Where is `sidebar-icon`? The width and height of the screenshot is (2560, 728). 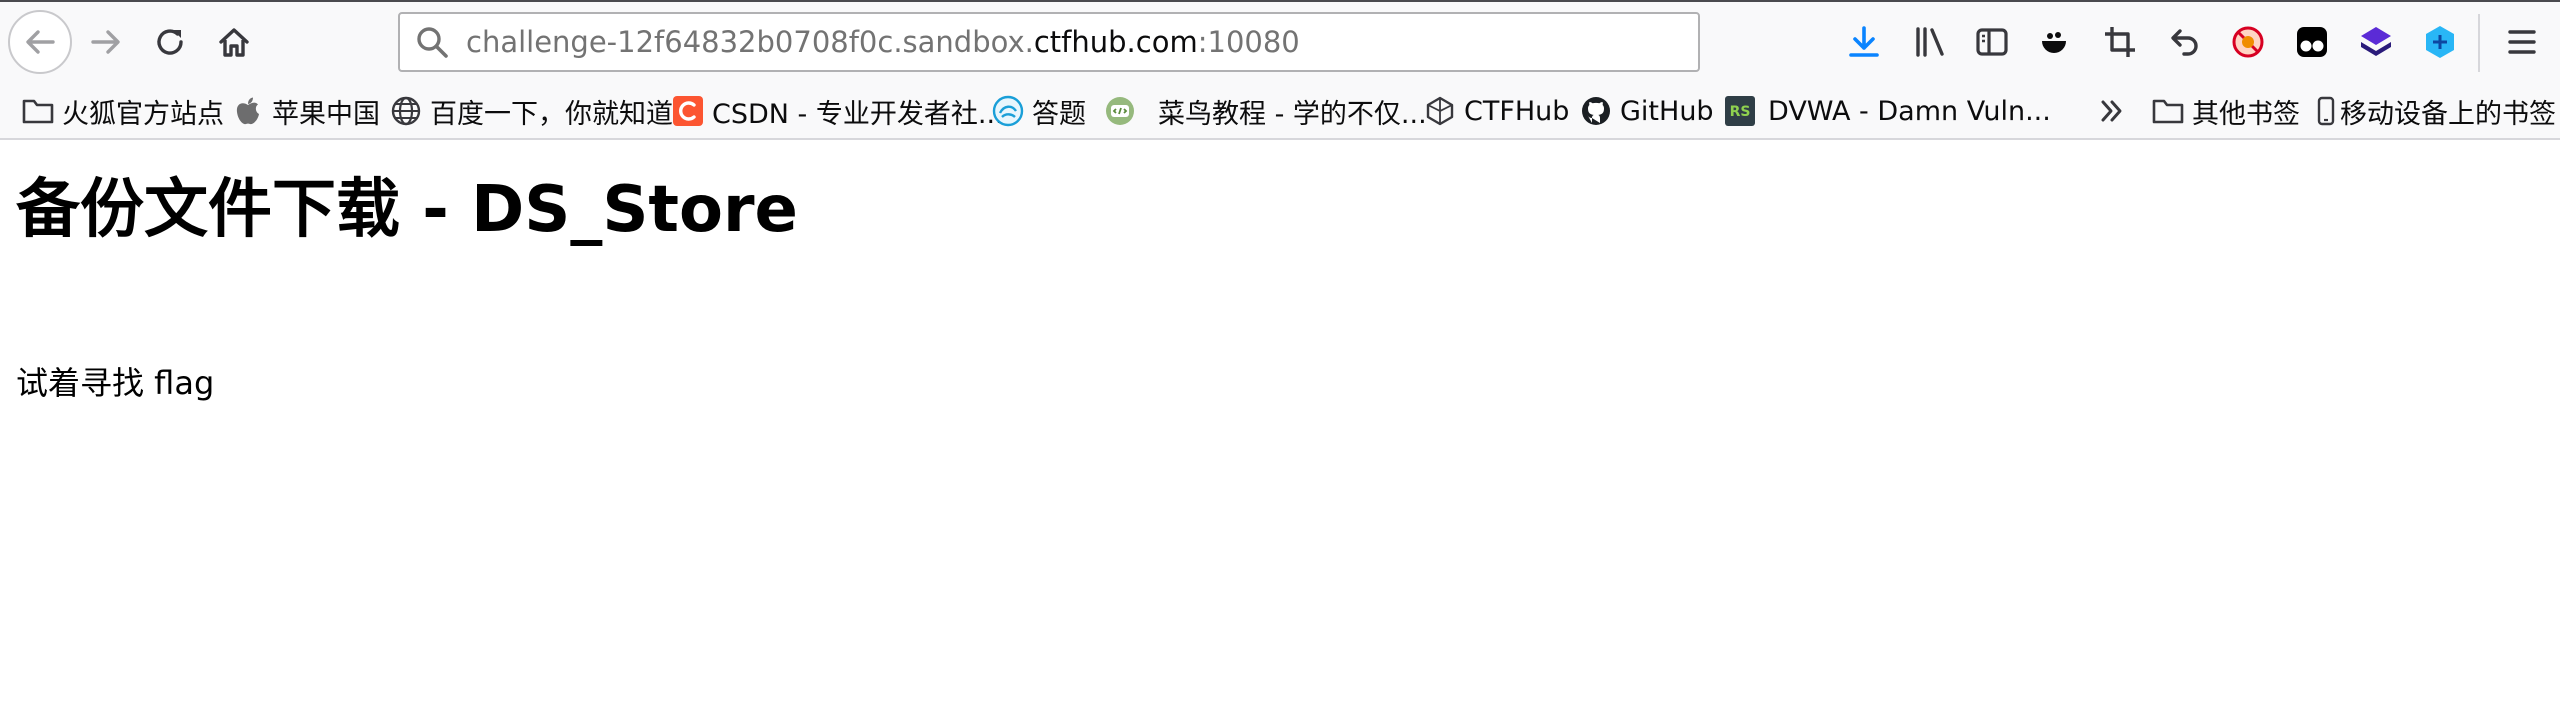 sidebar-icon is located at coordinates (1992, 42).